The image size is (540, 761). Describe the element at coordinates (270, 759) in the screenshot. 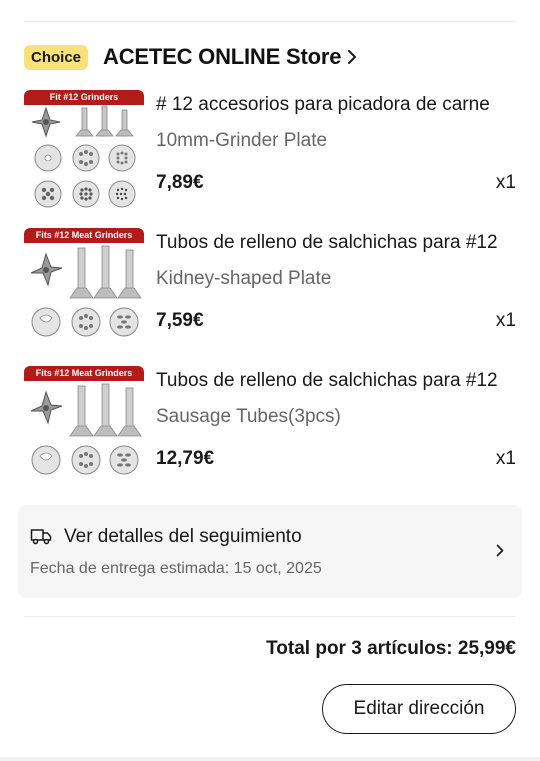

I see `bottom-divider` at that location.